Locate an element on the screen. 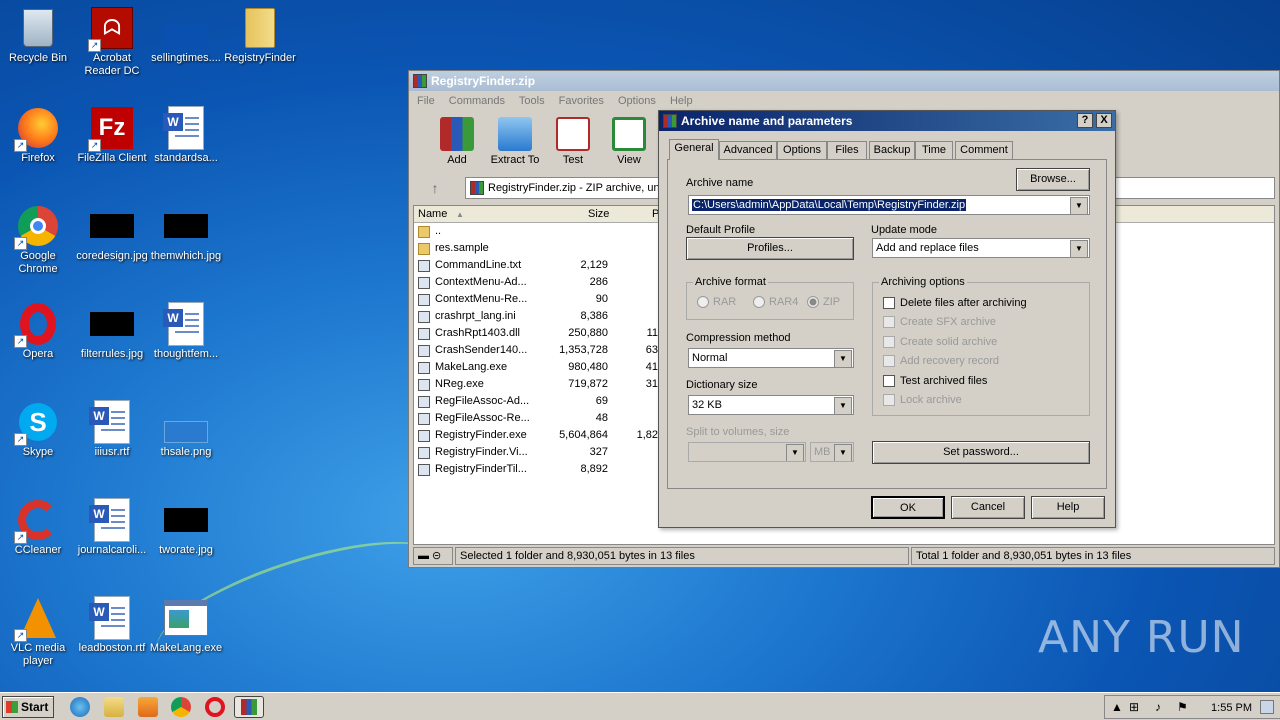  desktop-icon-label: filterrules.jpg is located at coordinates (112, 354).